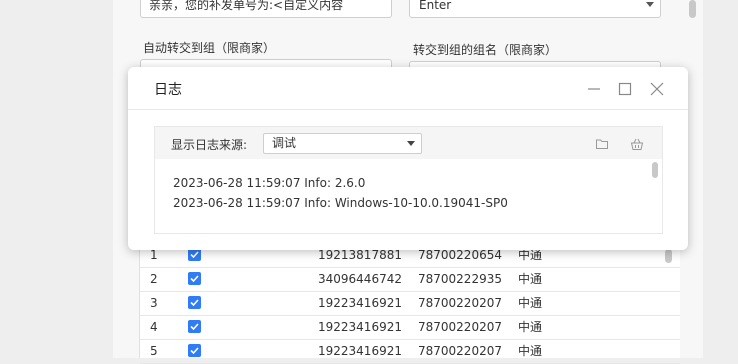 Image resolution: width=738 pixels, height=364 pixels. Describe the element at coordinates (269, 183) in the screenshot. I see `log-line: 2023-06-28 11:59:07 Info: 2.6.0` at that location.